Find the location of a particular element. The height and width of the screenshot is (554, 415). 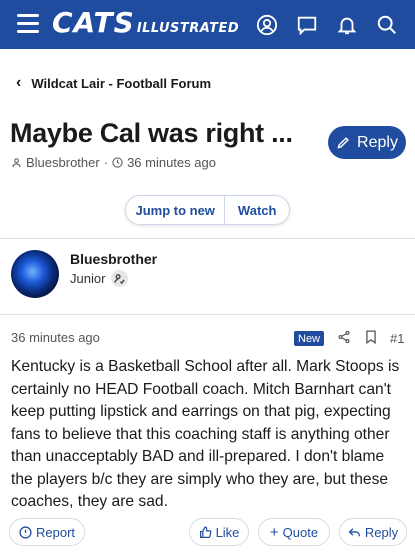

chat-icon is located at coordinates (307, 25).